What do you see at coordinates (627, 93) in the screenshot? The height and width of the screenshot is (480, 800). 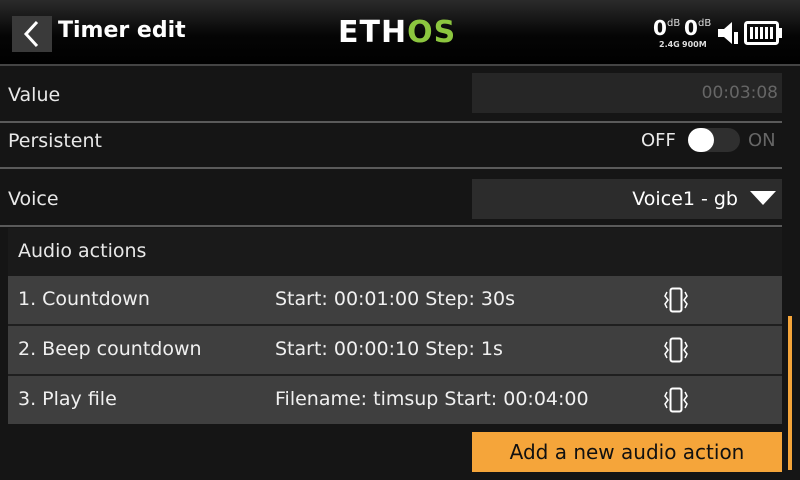 I see `value-field: 00:03:08` at bounding box center [627, 93].